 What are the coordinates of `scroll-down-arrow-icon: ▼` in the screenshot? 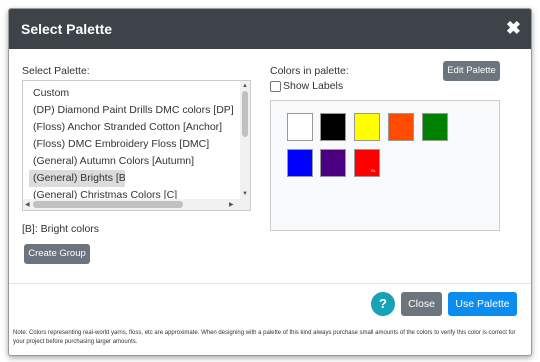 It's located at (245, 194).